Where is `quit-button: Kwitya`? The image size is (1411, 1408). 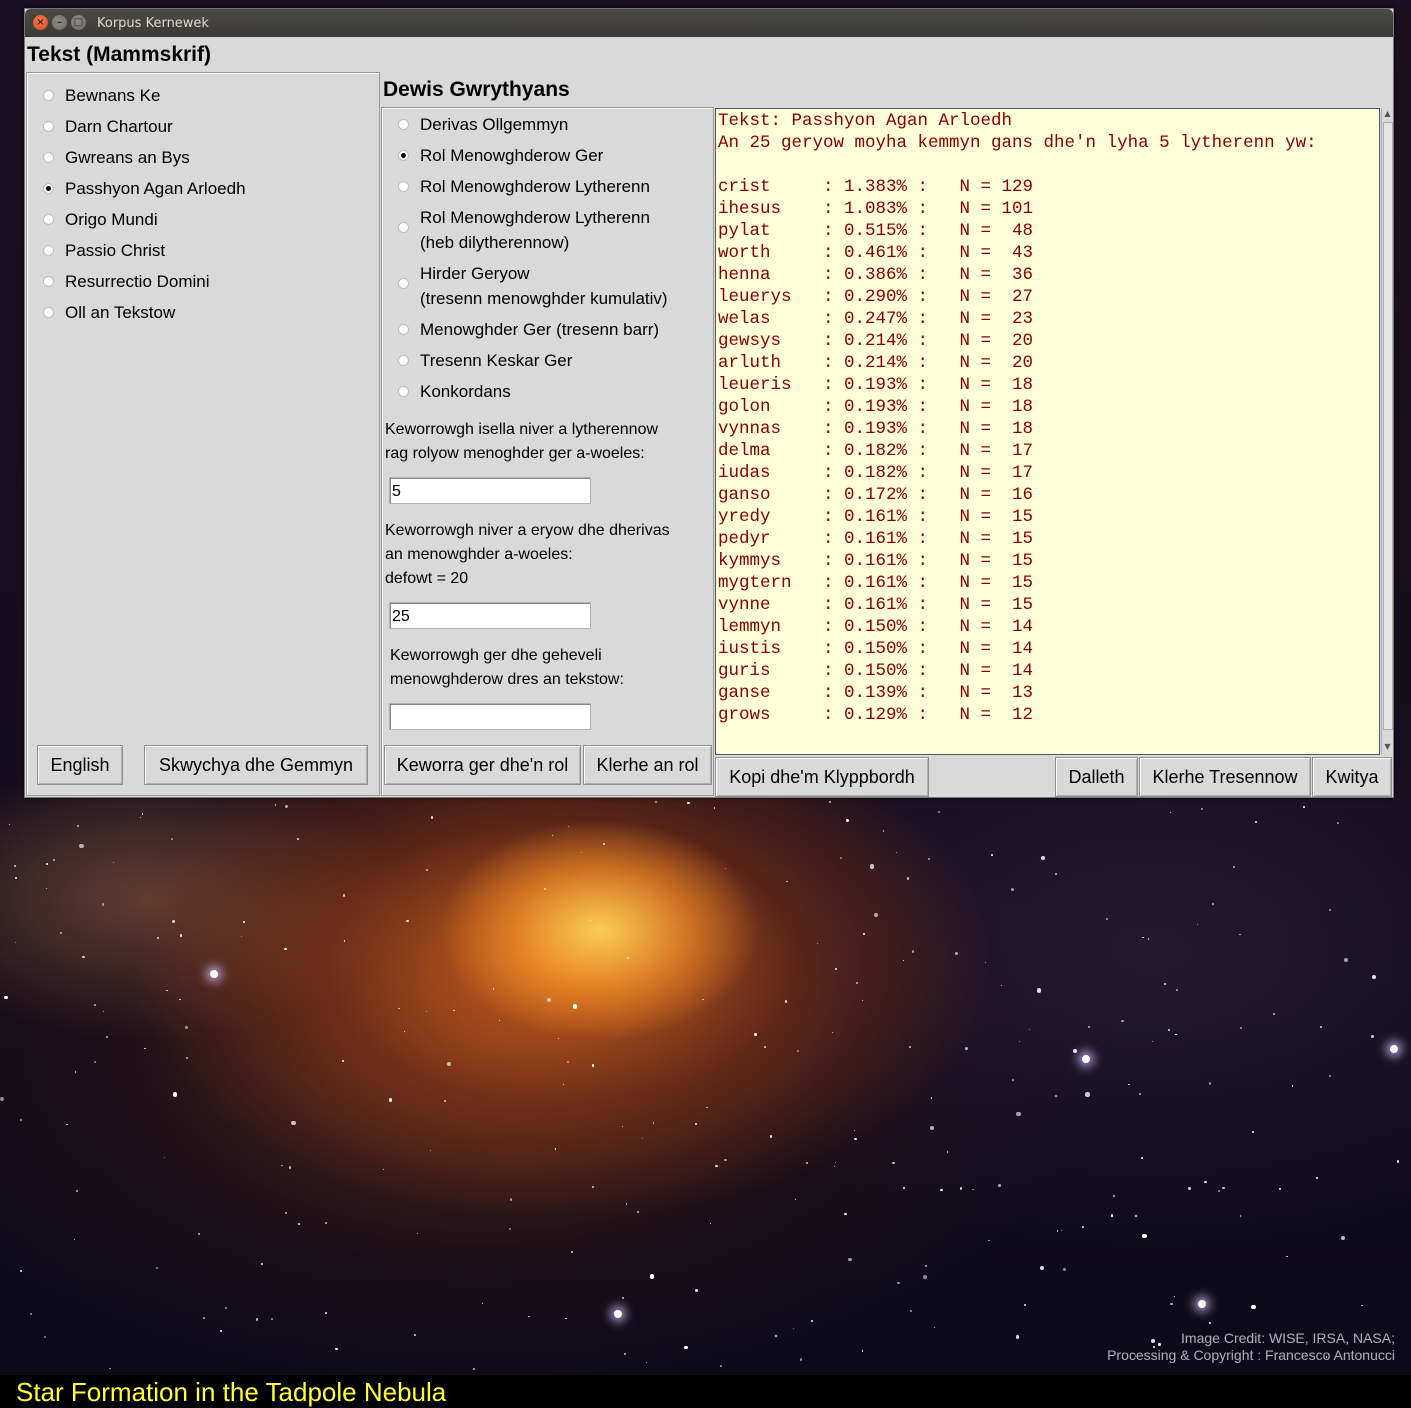
quit-button: Kwitya is located at coordinates (1352, 777).